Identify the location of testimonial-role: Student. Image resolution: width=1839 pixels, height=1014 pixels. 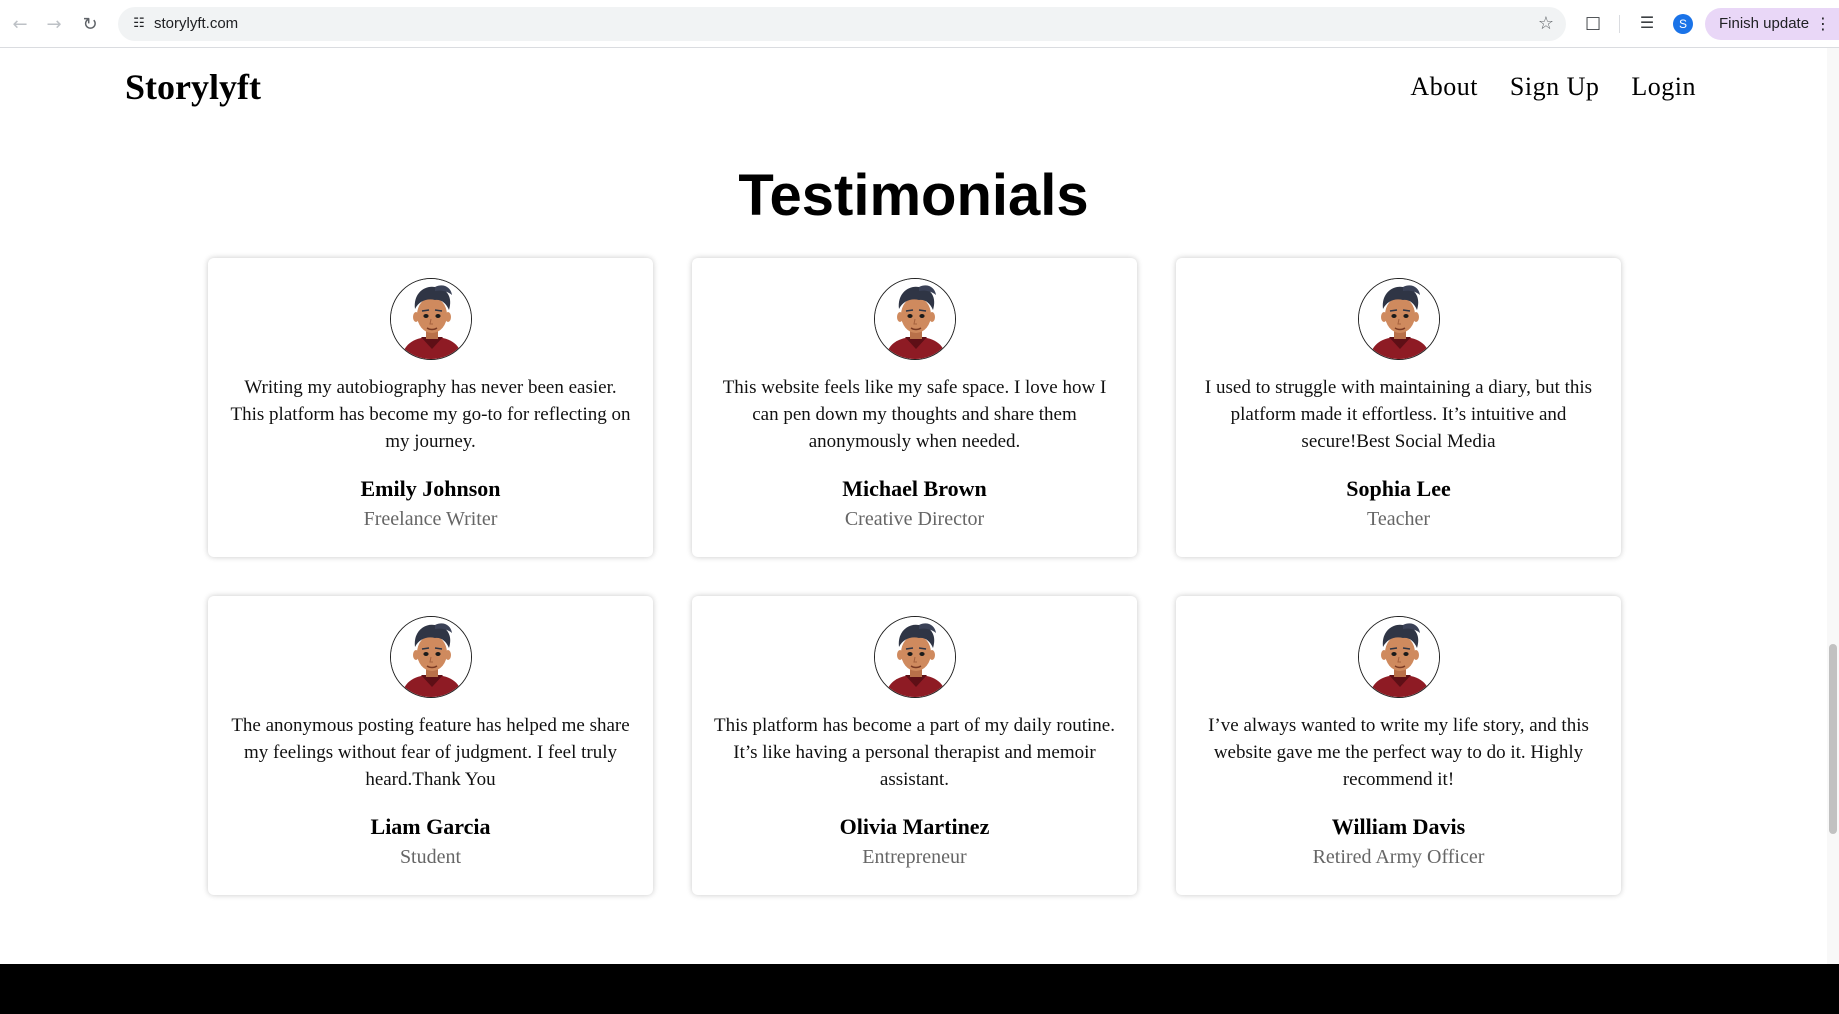
(430, 857).